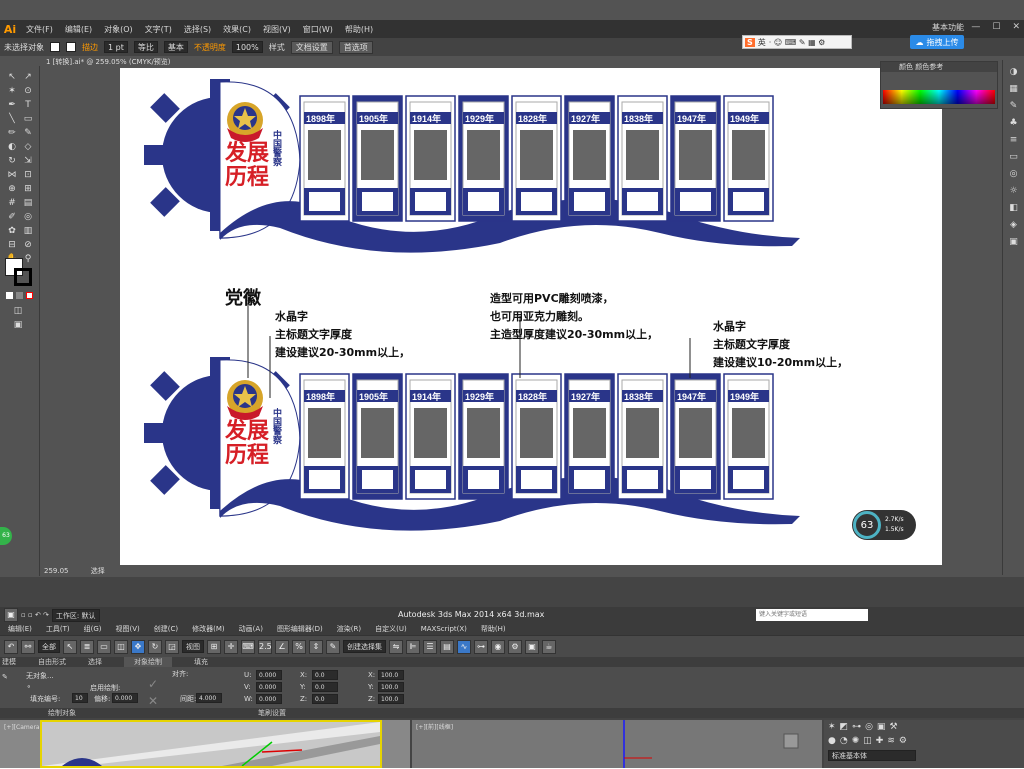 This screenshot has width=1024, height=769. What do you see at coordinates (884, 525) in the screenshot?
I see `network-speed-widget: 63 2.7K/s 1.5K/s` at bounding box center [884, 525].